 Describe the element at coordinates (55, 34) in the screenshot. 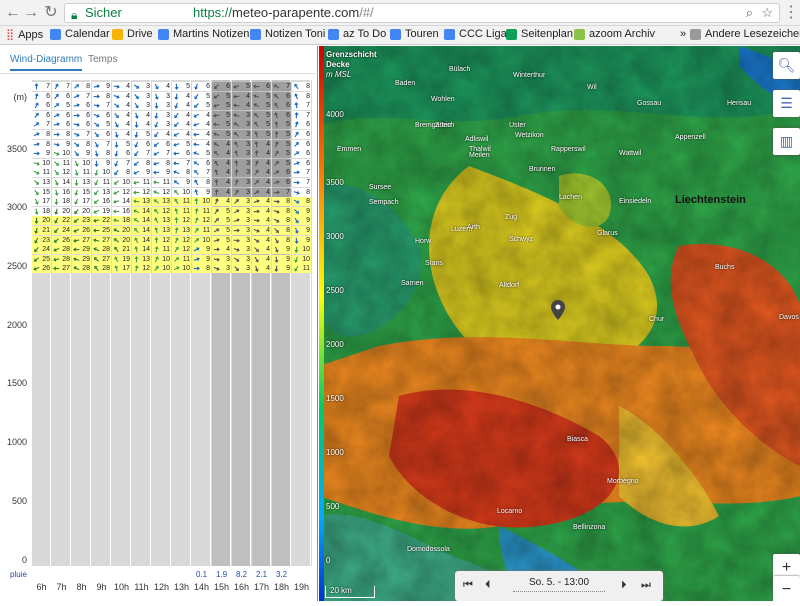

I see `calendar-icon` at that location.